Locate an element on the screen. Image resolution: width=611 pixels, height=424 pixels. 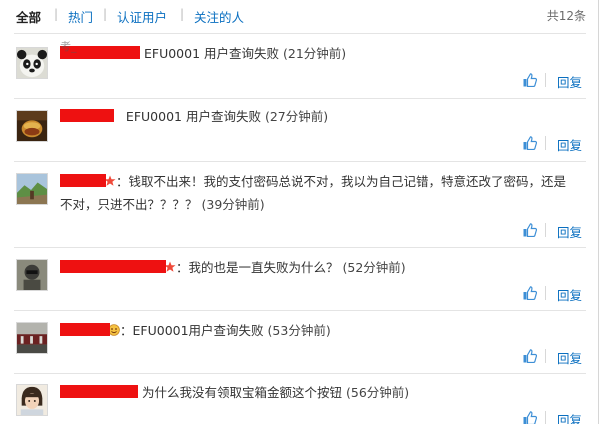
comment-body: ：EFU0001用户查询失败 is located at coordinates (192, 330).